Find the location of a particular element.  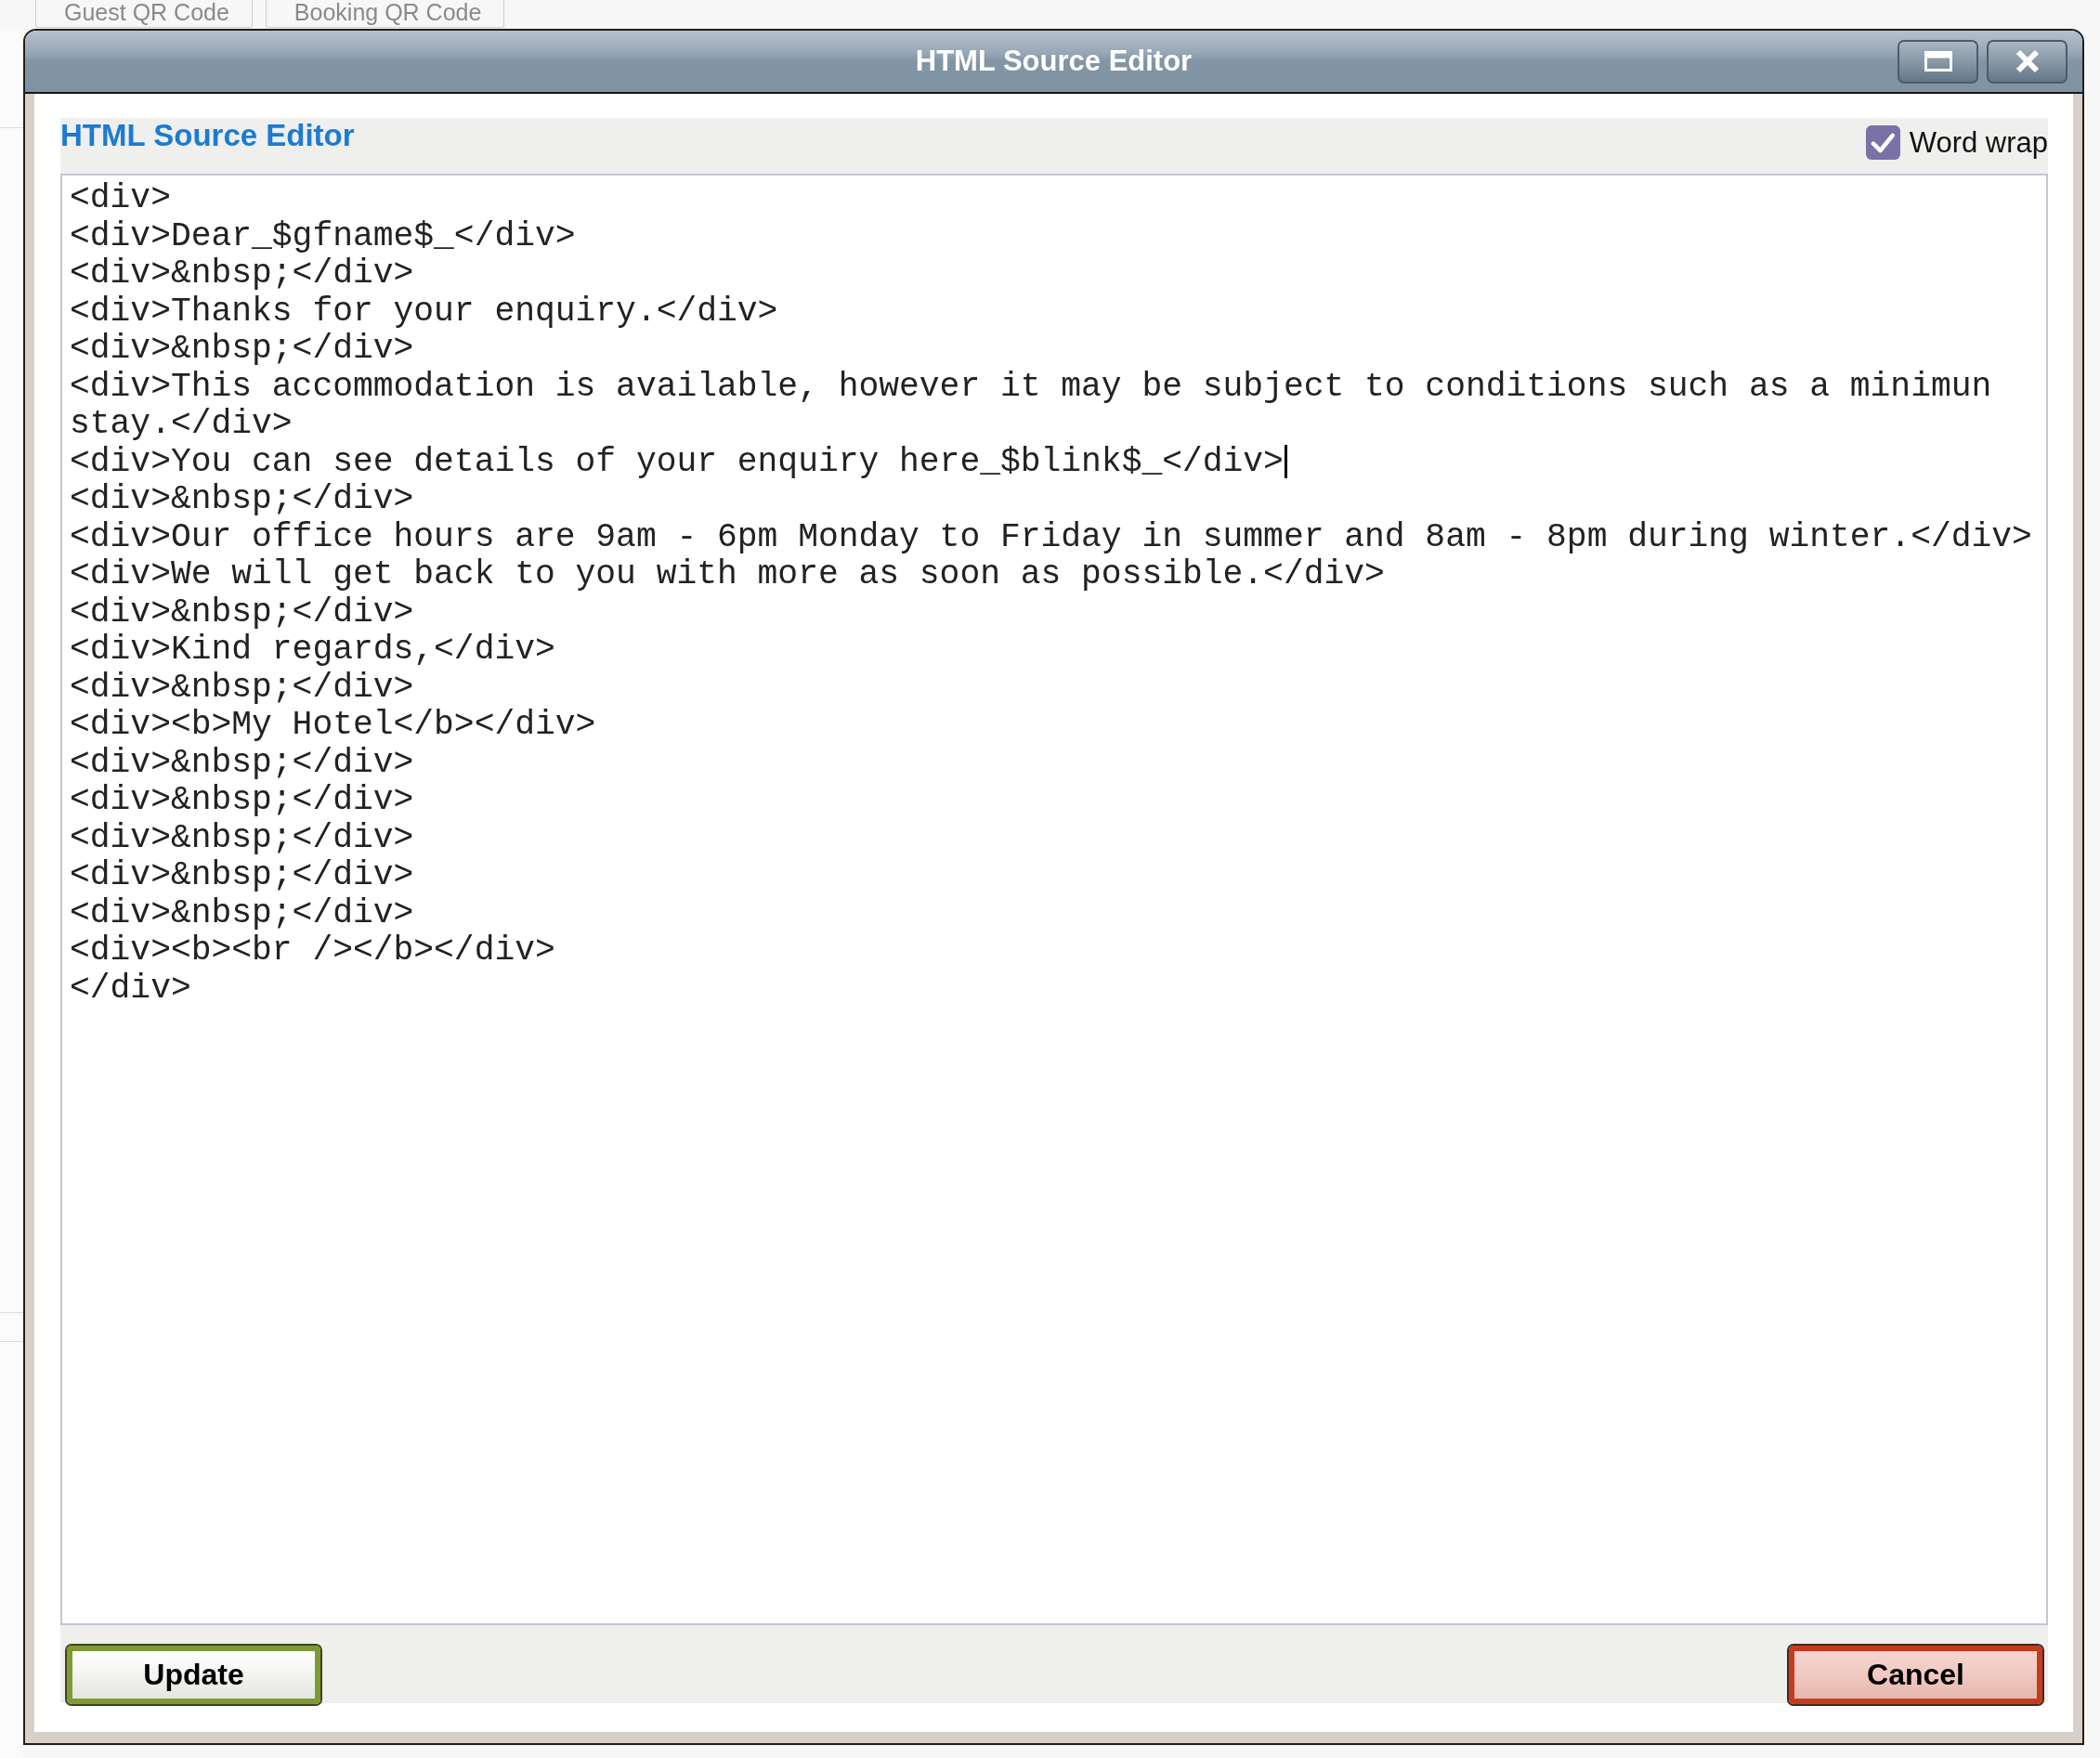

maximize-button is located at coordinates (1938, 61).